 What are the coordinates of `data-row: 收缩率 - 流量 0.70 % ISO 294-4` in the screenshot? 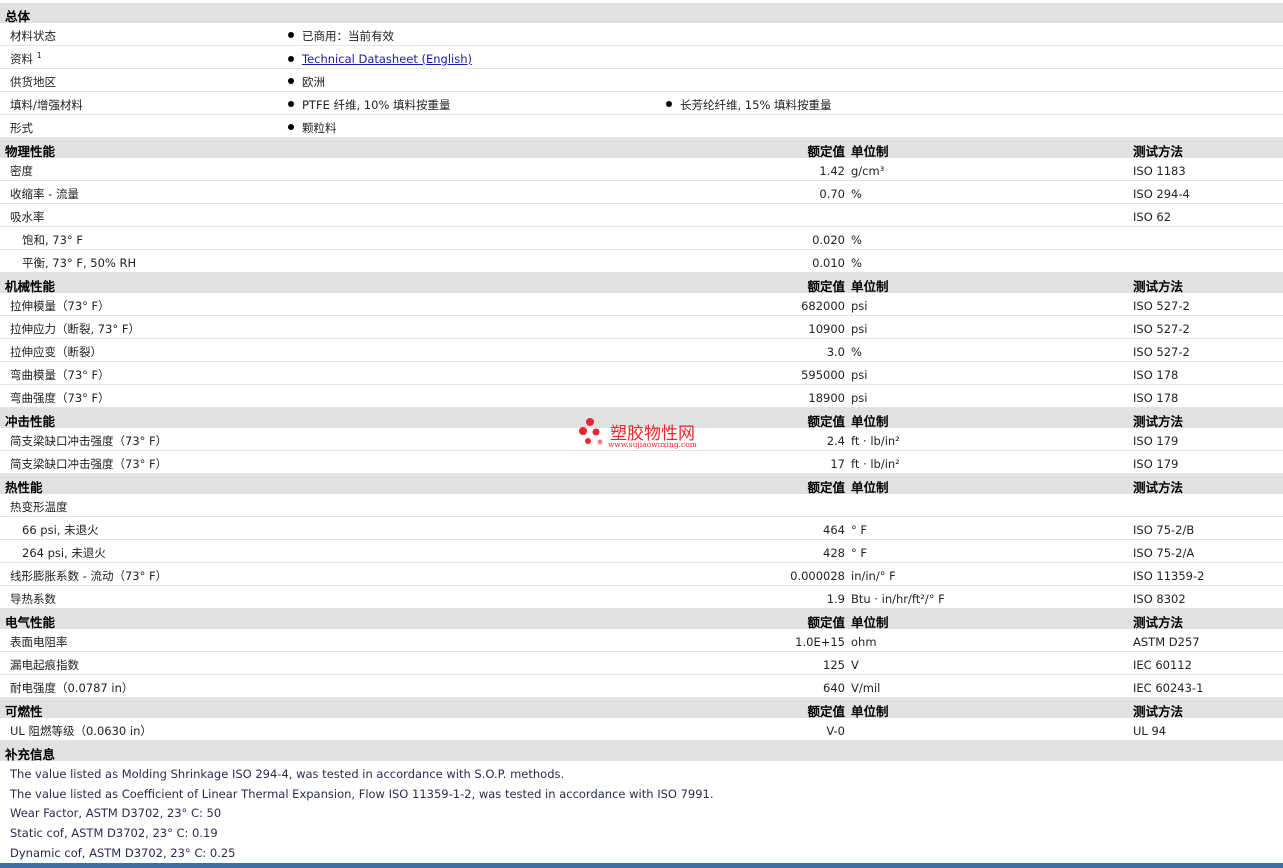 It's located at (641, 192).